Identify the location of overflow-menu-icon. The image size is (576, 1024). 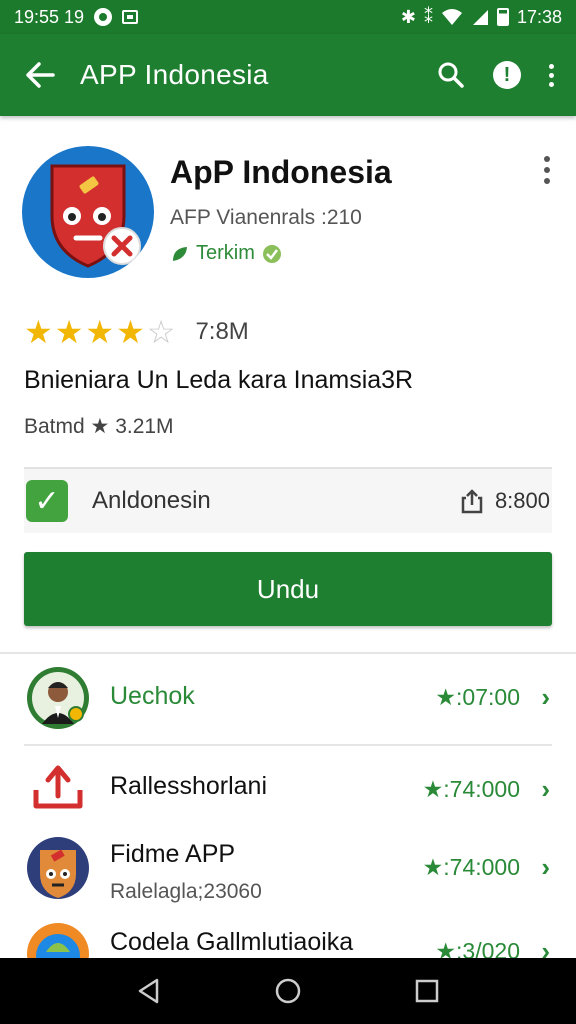
(551, 75).